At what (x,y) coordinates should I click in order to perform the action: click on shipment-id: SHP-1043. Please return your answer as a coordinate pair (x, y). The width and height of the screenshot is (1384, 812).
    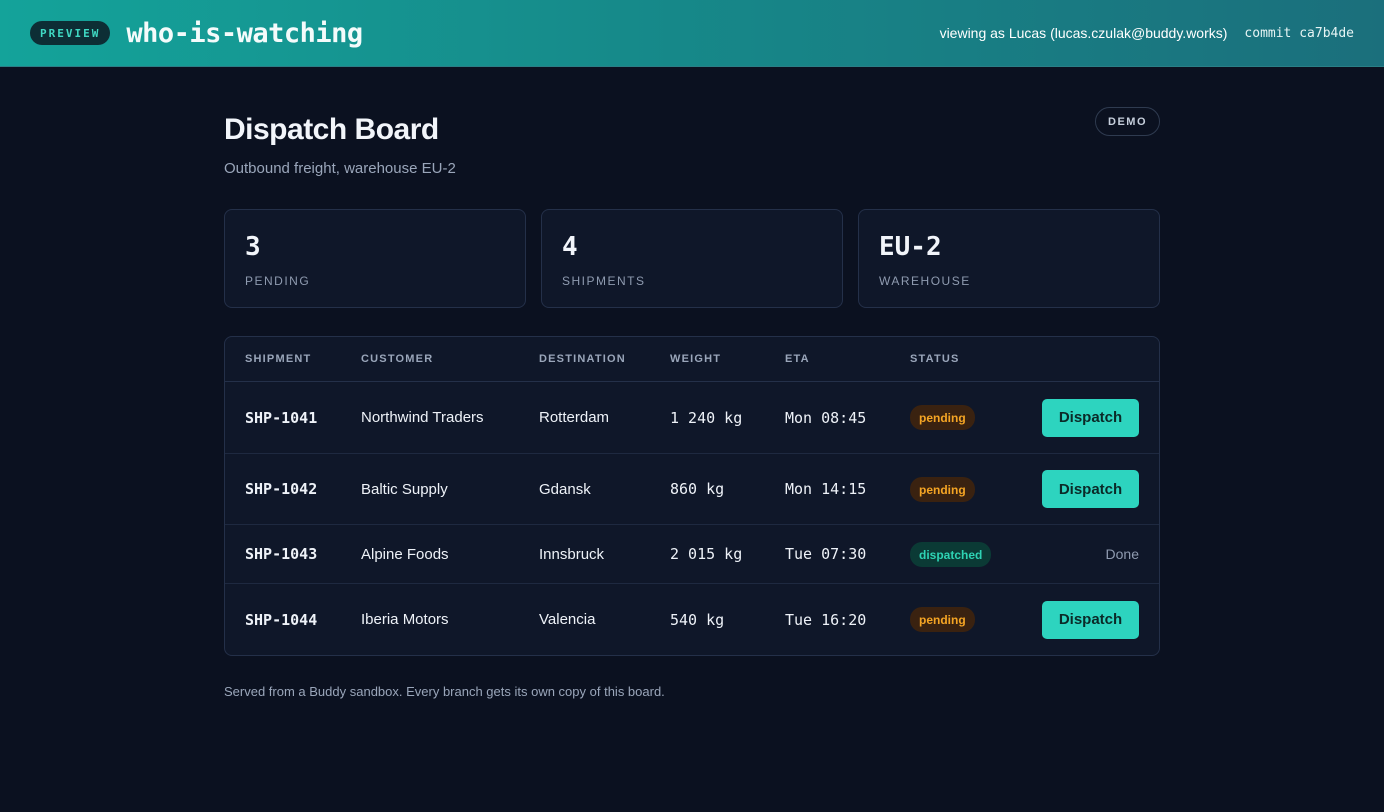
    Looking at the image, I should click on (281, 554).